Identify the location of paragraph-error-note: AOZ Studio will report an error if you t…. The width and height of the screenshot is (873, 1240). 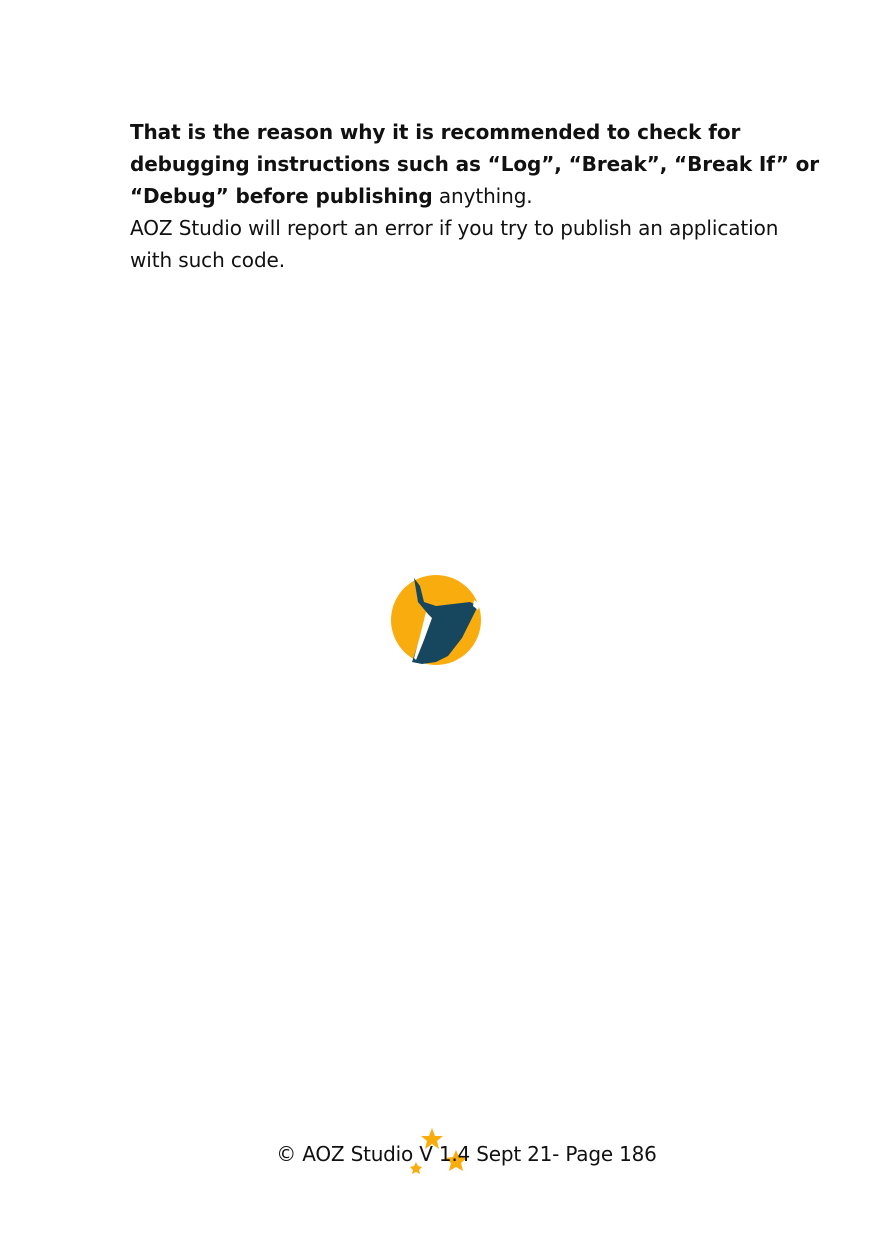
(454, 244).